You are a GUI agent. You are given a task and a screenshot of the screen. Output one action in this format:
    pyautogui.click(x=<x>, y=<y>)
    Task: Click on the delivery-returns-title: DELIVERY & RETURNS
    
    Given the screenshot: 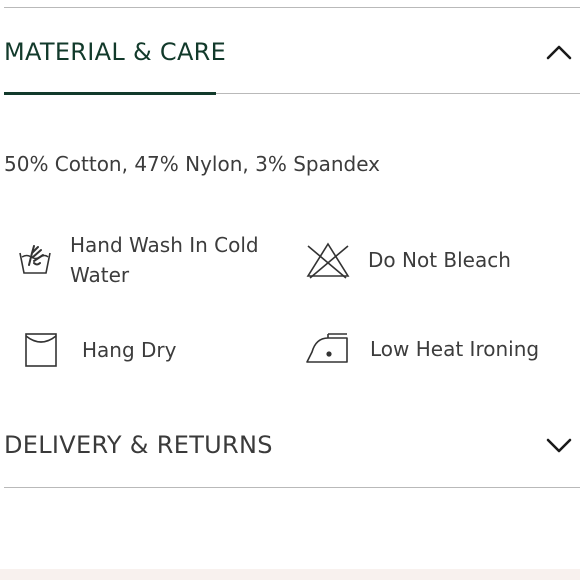 What is the action you would take?
    pyautogui.click(x=138, y=445)
    